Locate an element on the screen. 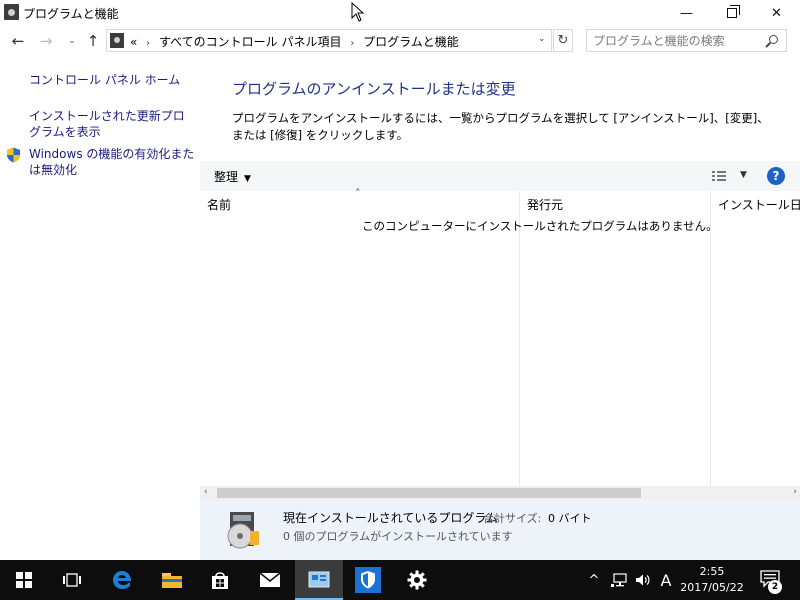  settings-icon is located at coordinates (417, 580).